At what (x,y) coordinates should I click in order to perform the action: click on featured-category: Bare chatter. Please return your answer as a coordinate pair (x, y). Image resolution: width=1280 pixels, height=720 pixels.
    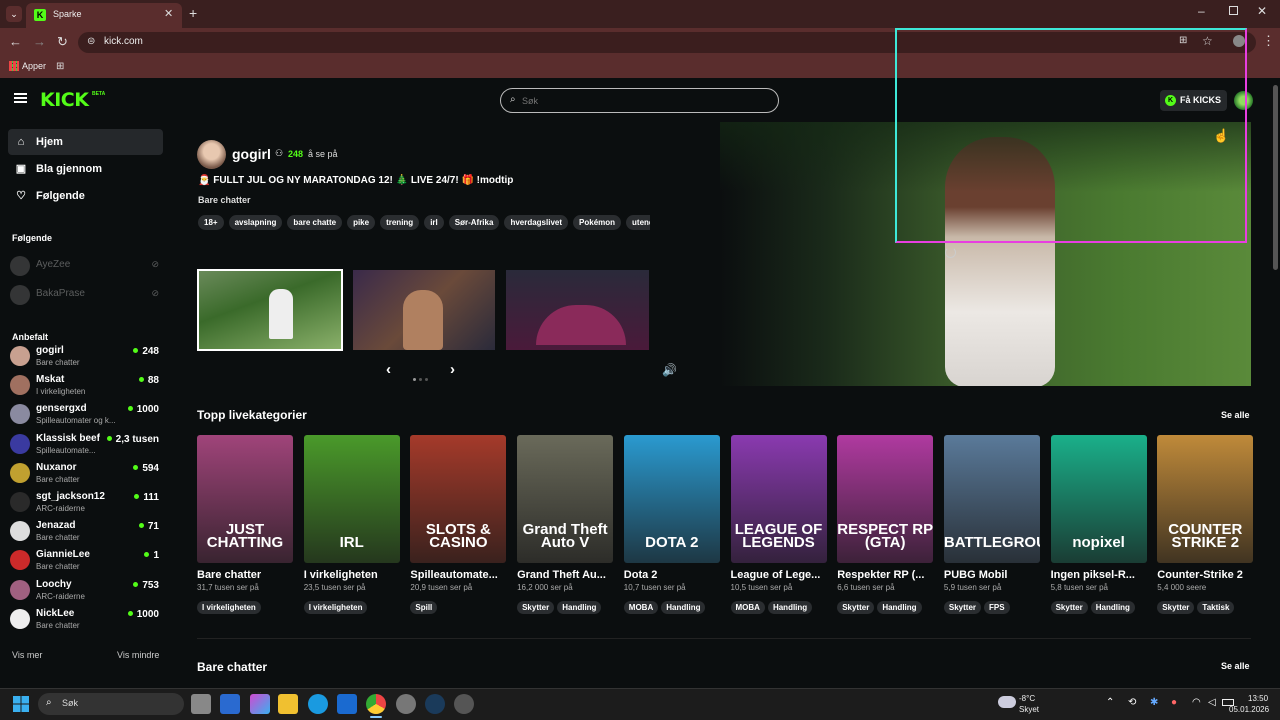
    Looking at the image, I should click on (224, 200).